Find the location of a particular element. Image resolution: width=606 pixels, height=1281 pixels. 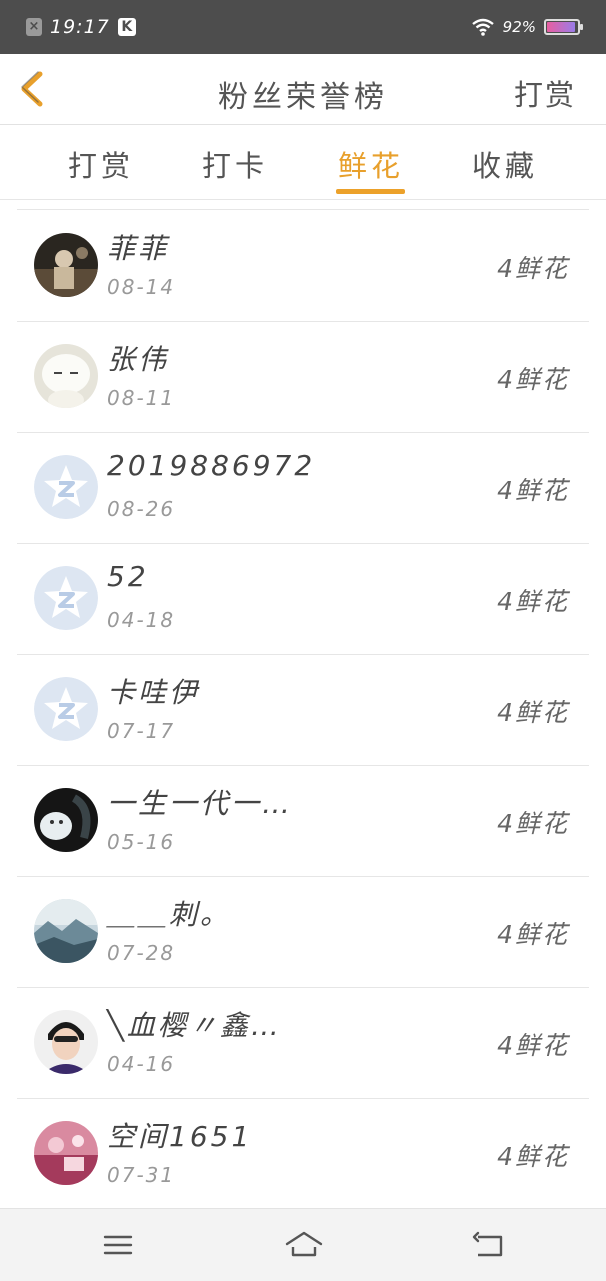

fan-name: 52 is located at coordinates (128, 576).